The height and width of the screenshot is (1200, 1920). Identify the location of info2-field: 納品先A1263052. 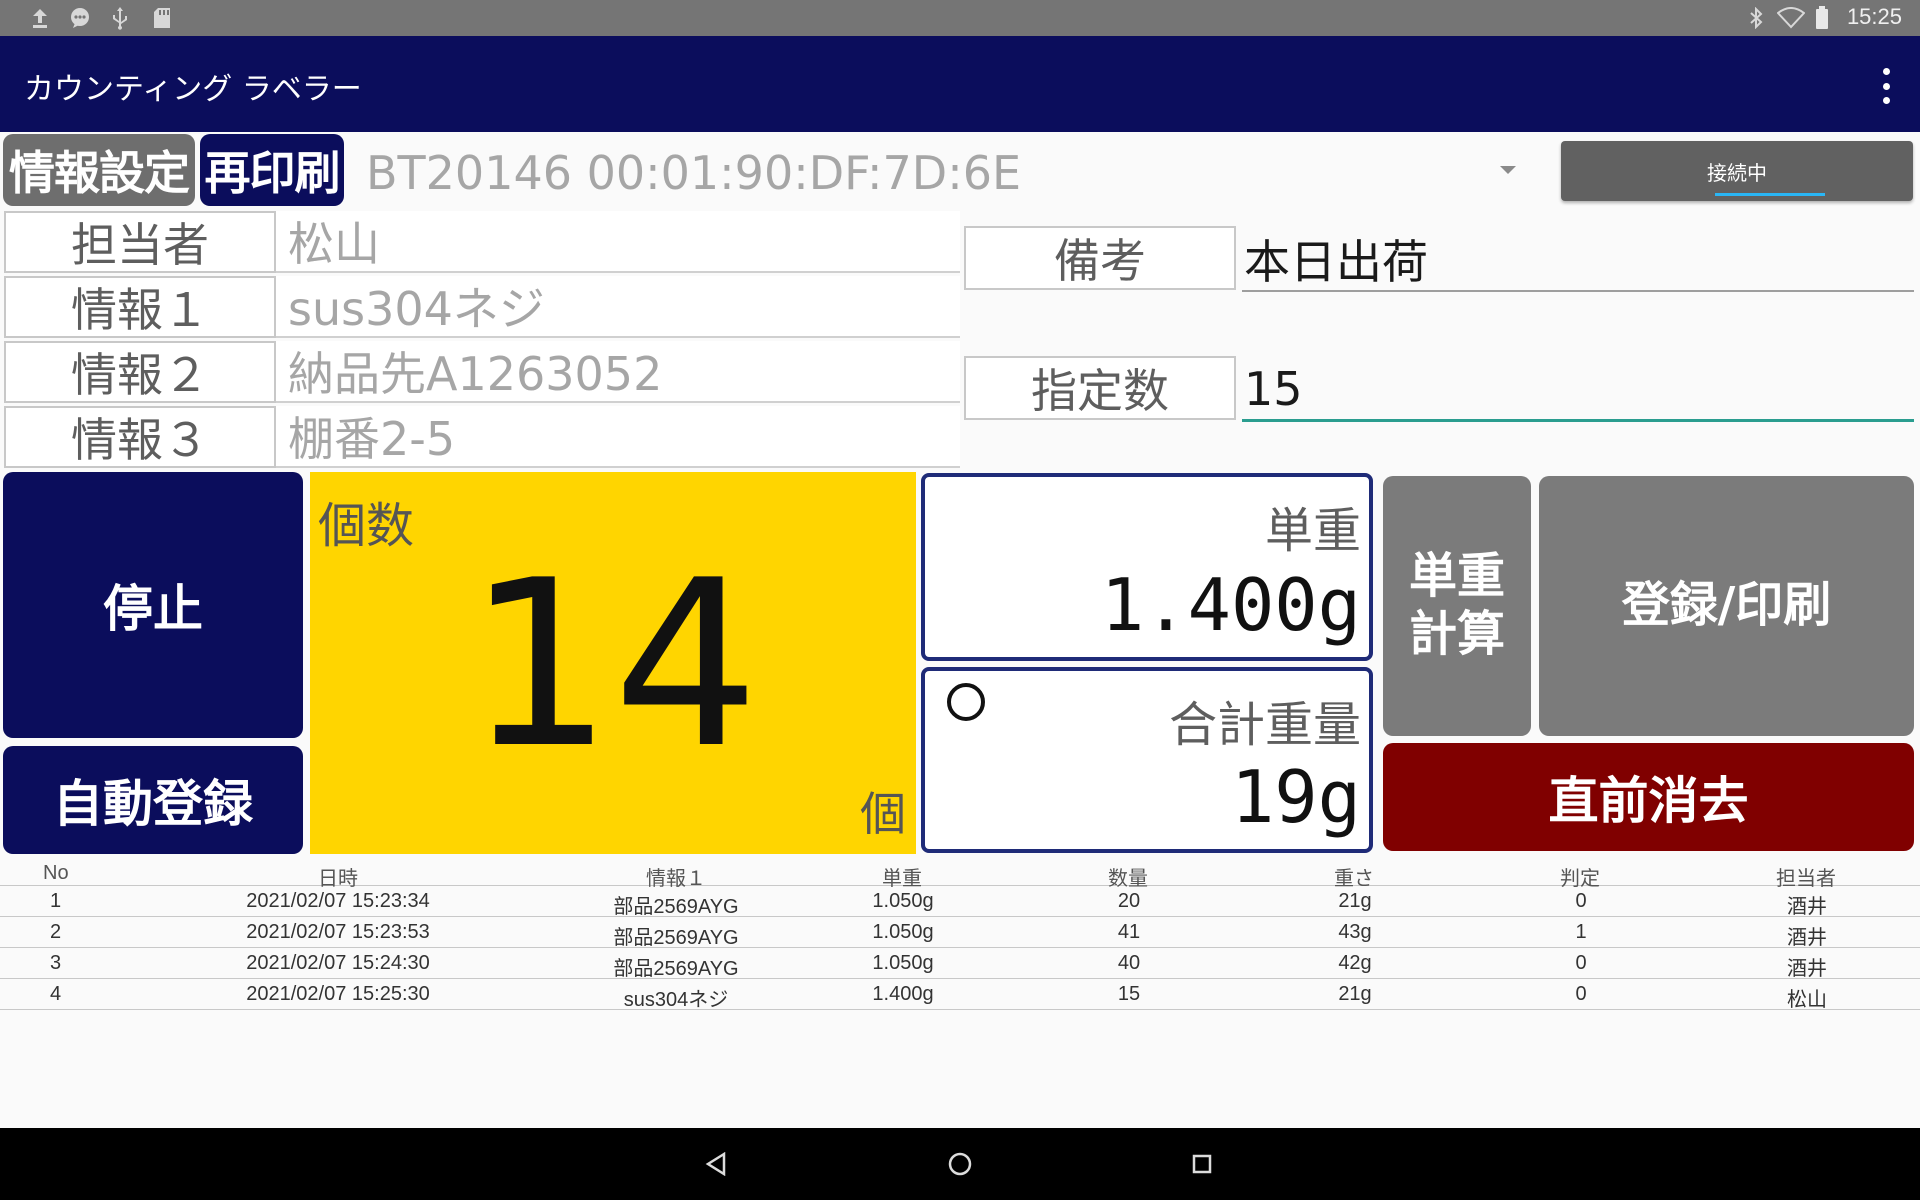
(618, 372).